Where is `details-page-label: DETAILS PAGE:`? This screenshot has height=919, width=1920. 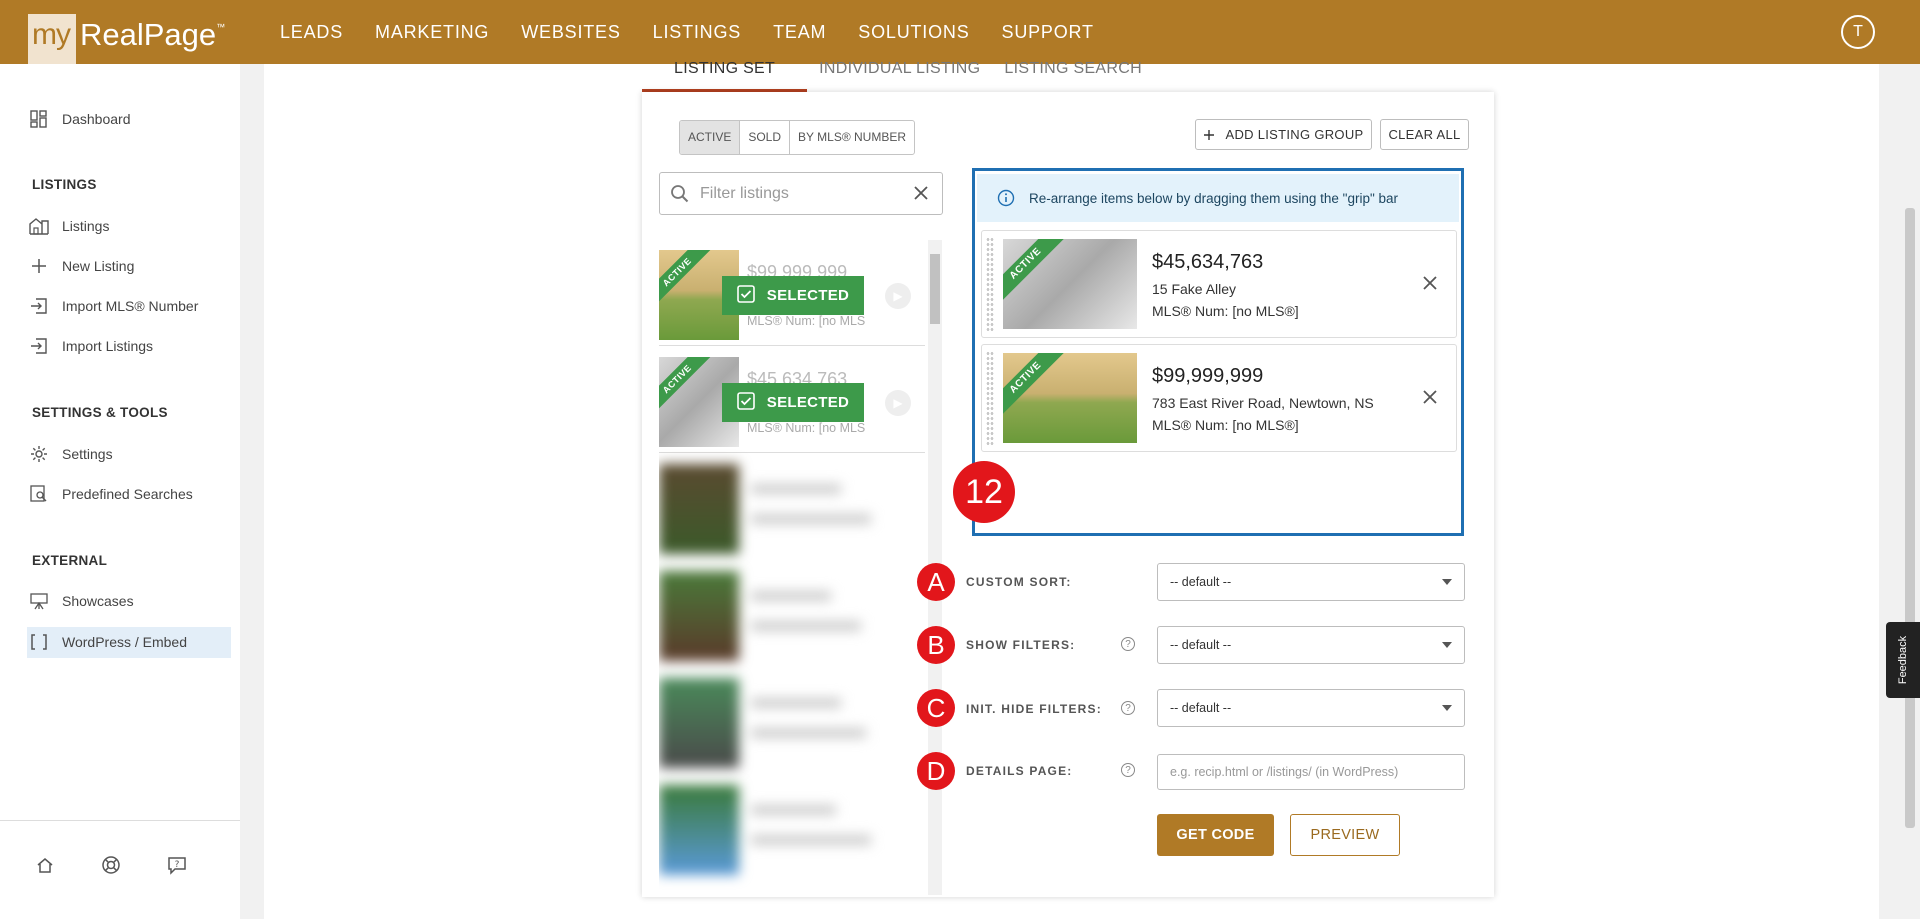 details-page-label: DETAILS PAGE: is located at coordinates (1019, 771).